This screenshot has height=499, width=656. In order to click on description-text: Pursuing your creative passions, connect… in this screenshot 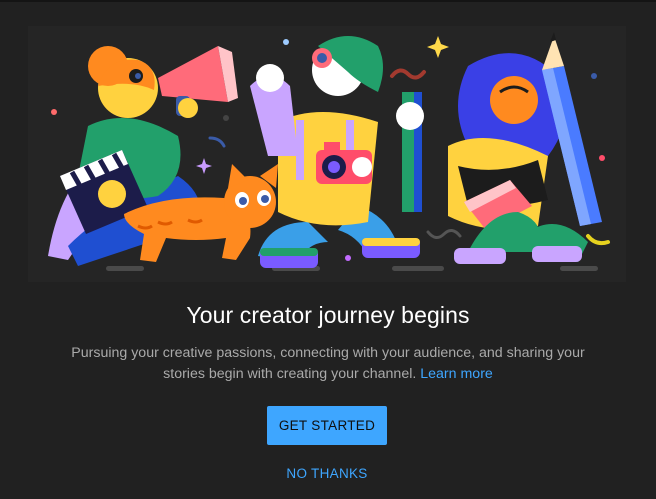, I will do `click(328, 363)`.